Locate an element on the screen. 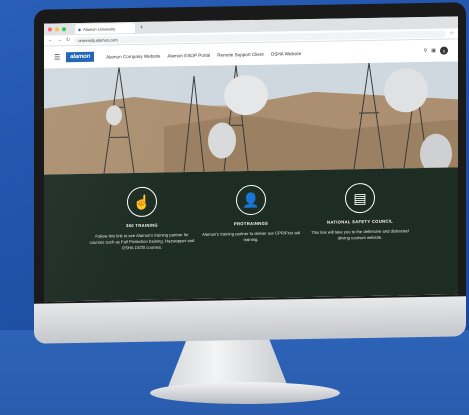 The image size is (469, 415). menu-icon: ☰ is located at coordinates (57, 57).